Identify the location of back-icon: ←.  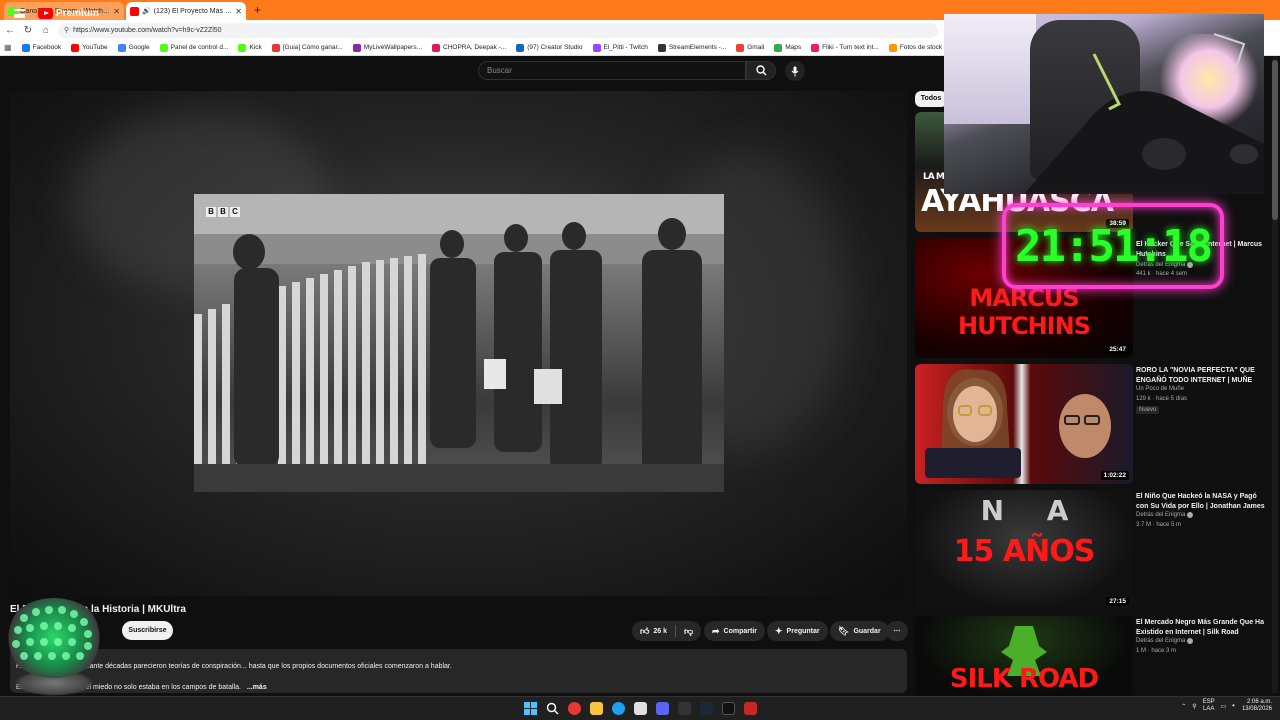
(10, 30).